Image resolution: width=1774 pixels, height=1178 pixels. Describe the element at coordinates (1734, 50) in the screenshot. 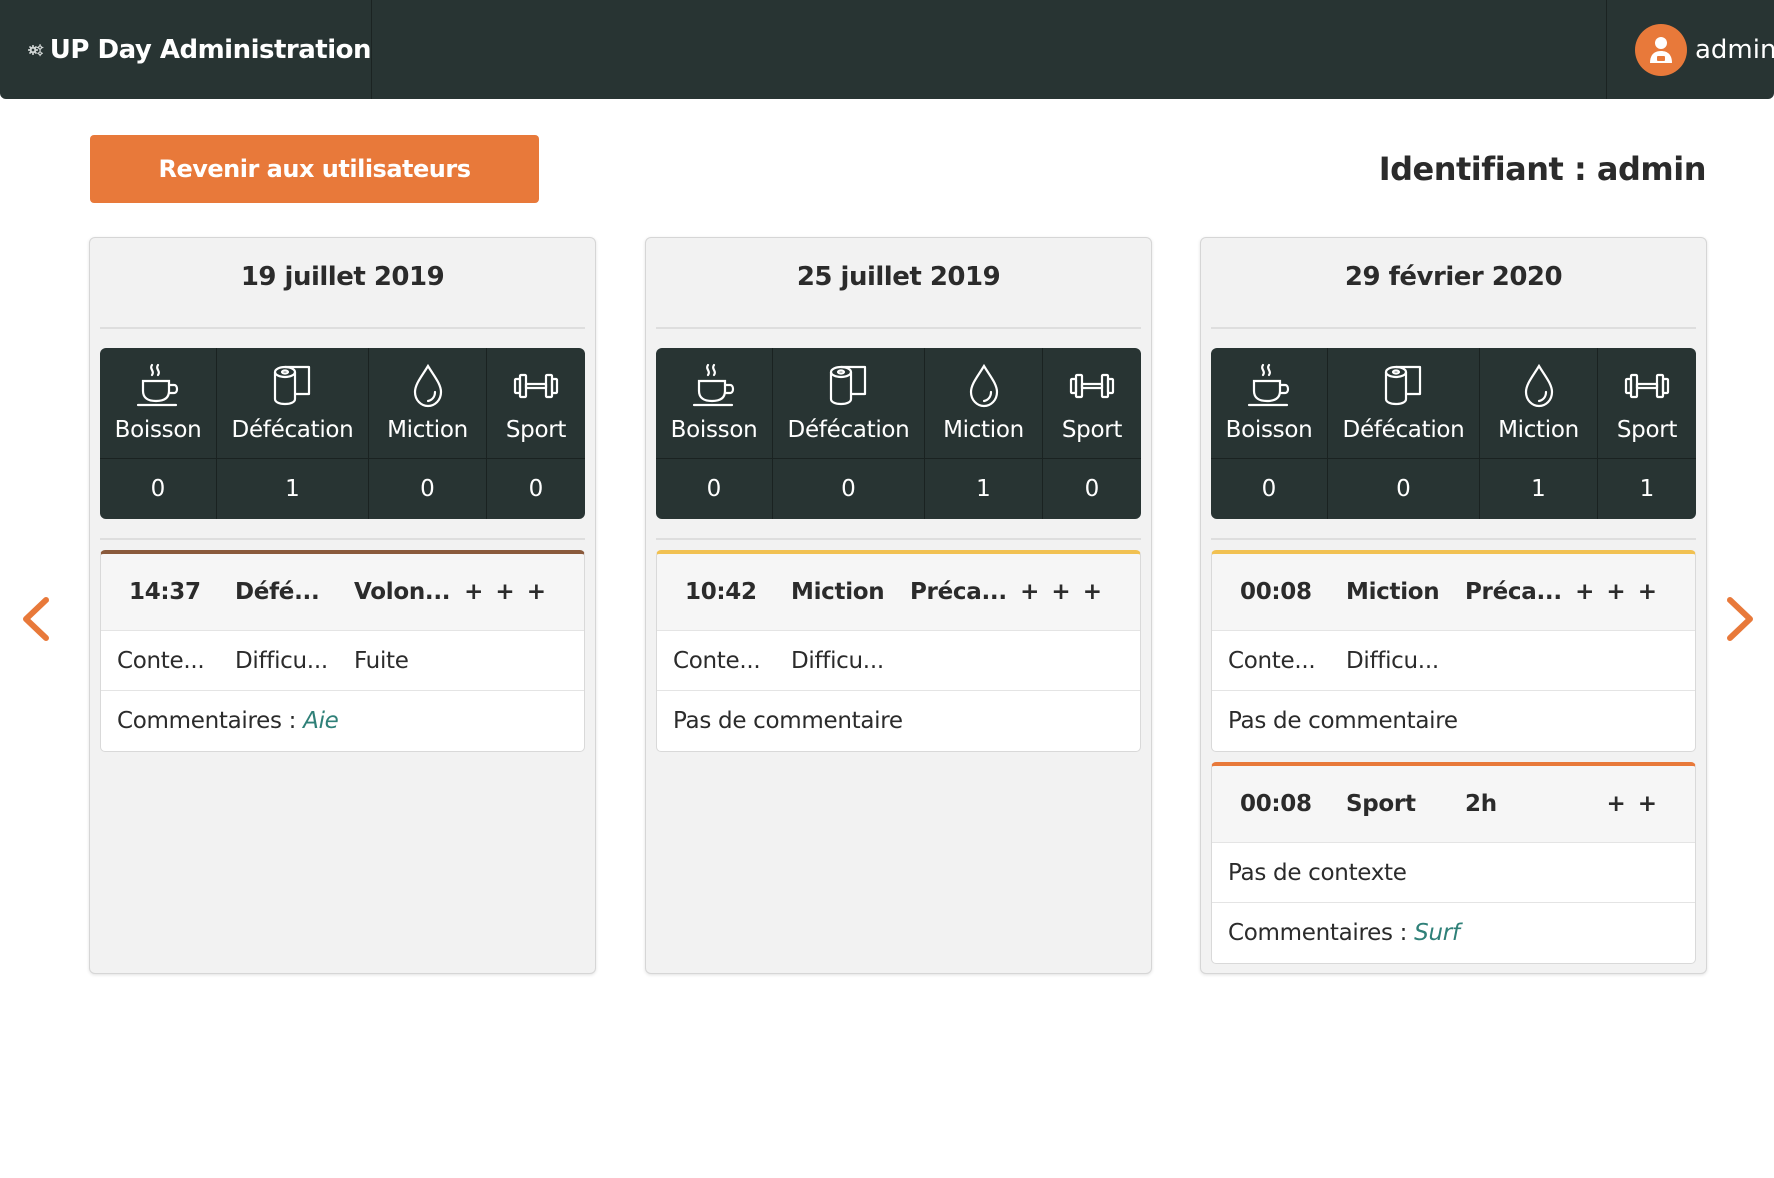

I see `user-name: admin` at that location.